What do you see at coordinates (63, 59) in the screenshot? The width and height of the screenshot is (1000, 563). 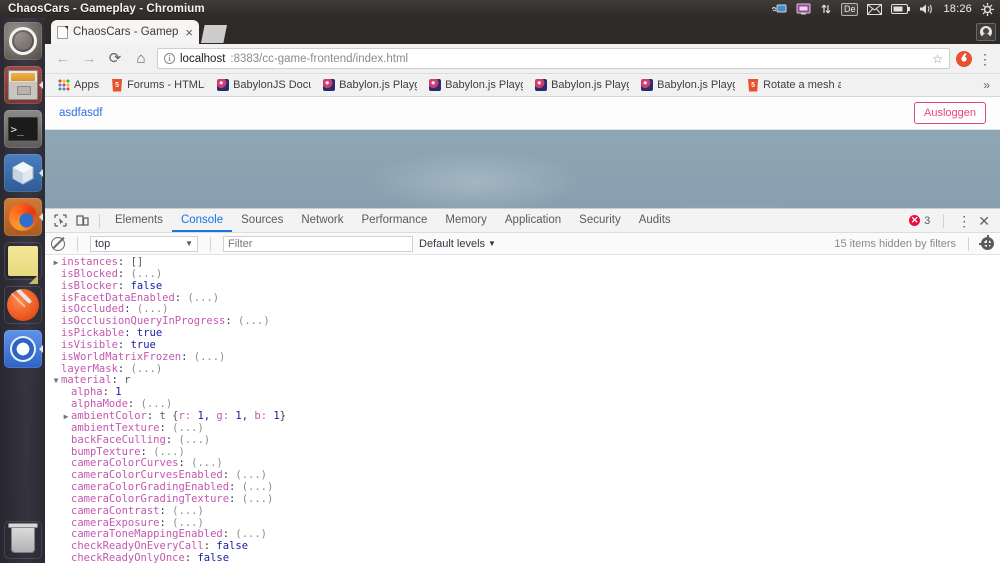 I see `back-button: ←` at bounding box center [63, 59].